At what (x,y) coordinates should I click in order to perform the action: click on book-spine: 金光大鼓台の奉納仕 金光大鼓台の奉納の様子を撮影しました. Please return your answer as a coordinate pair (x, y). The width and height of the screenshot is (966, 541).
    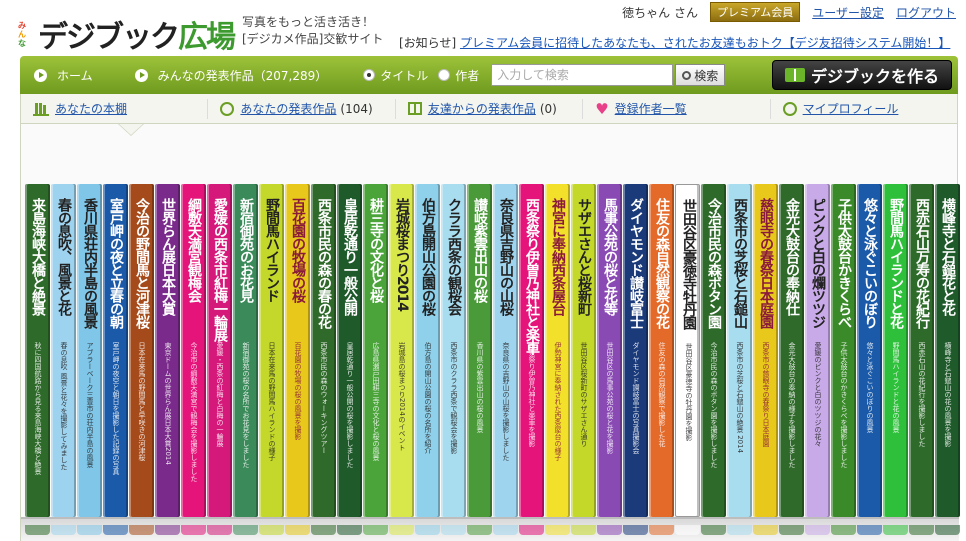
    Looking at the image, I should click on (791, 350).